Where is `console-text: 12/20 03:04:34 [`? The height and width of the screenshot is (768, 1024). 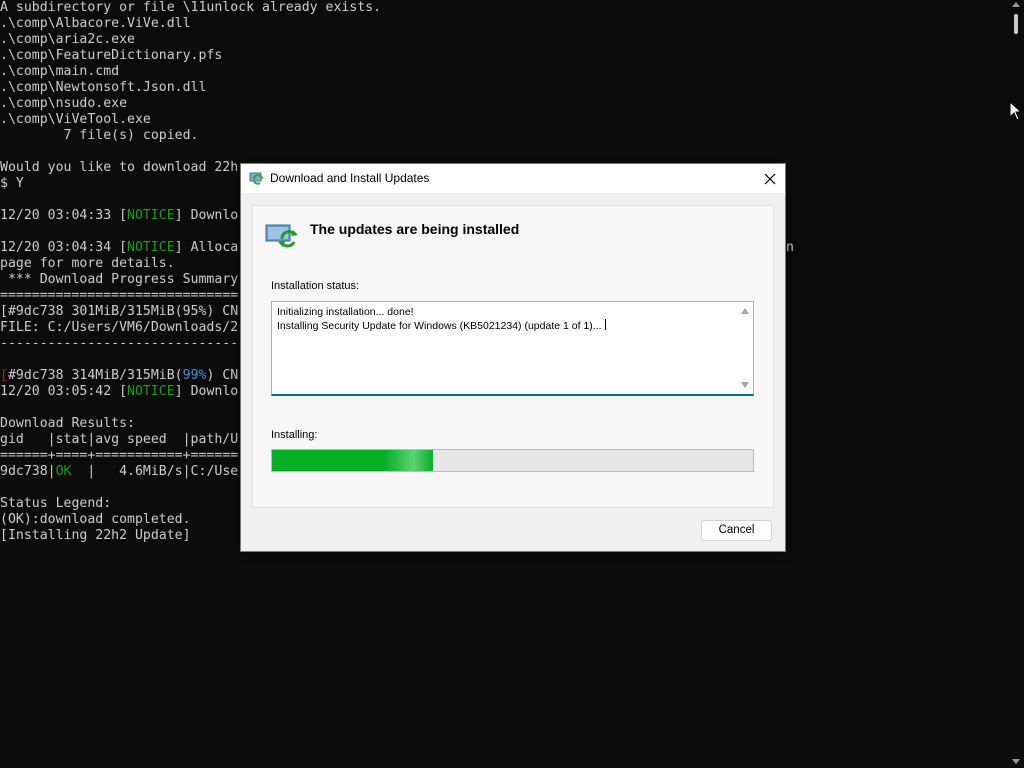 console-text: 12/20 03:04:34 [ is located at coordinates (64, 247).